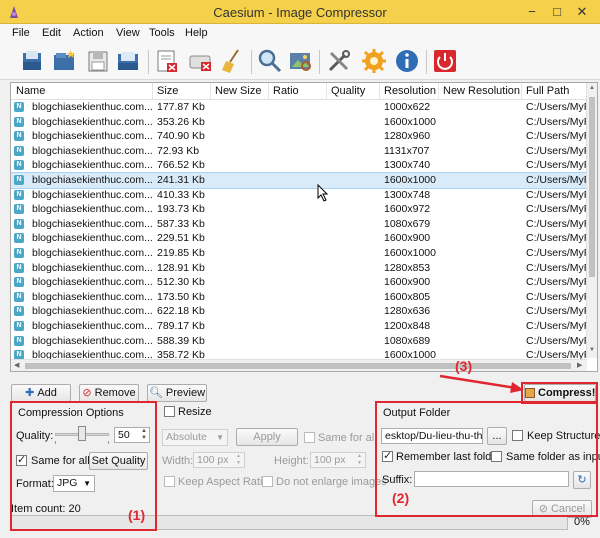 The height and width of the screenshot is (538, 600). I want to click on minimize-button: −, so click(532, 11).